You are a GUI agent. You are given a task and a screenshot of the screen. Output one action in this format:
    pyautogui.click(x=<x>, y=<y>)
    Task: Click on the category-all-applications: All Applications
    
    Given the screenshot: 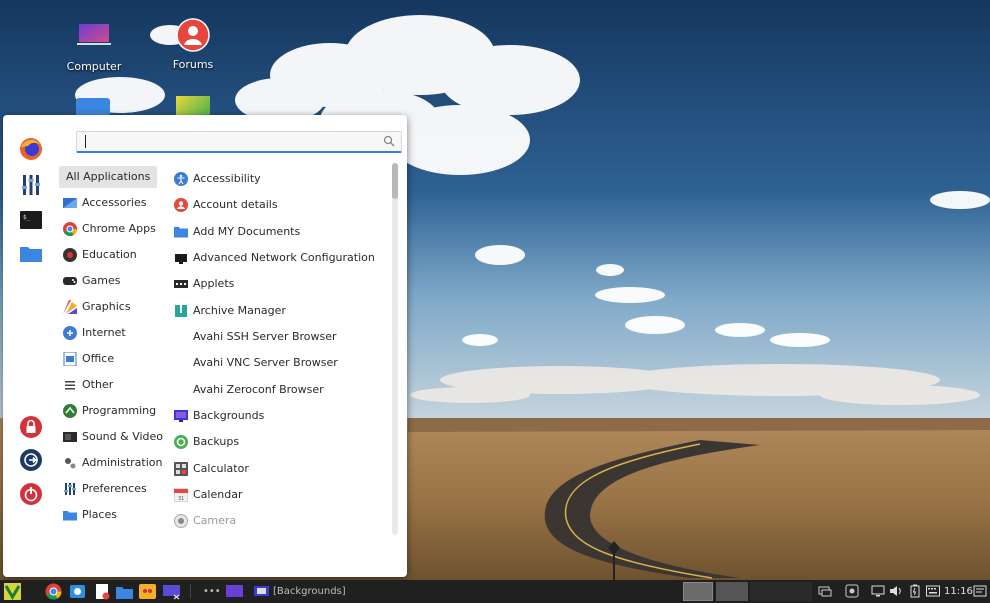 What is the action you would take?
    pyautogui.click(x=108, y=177)
    